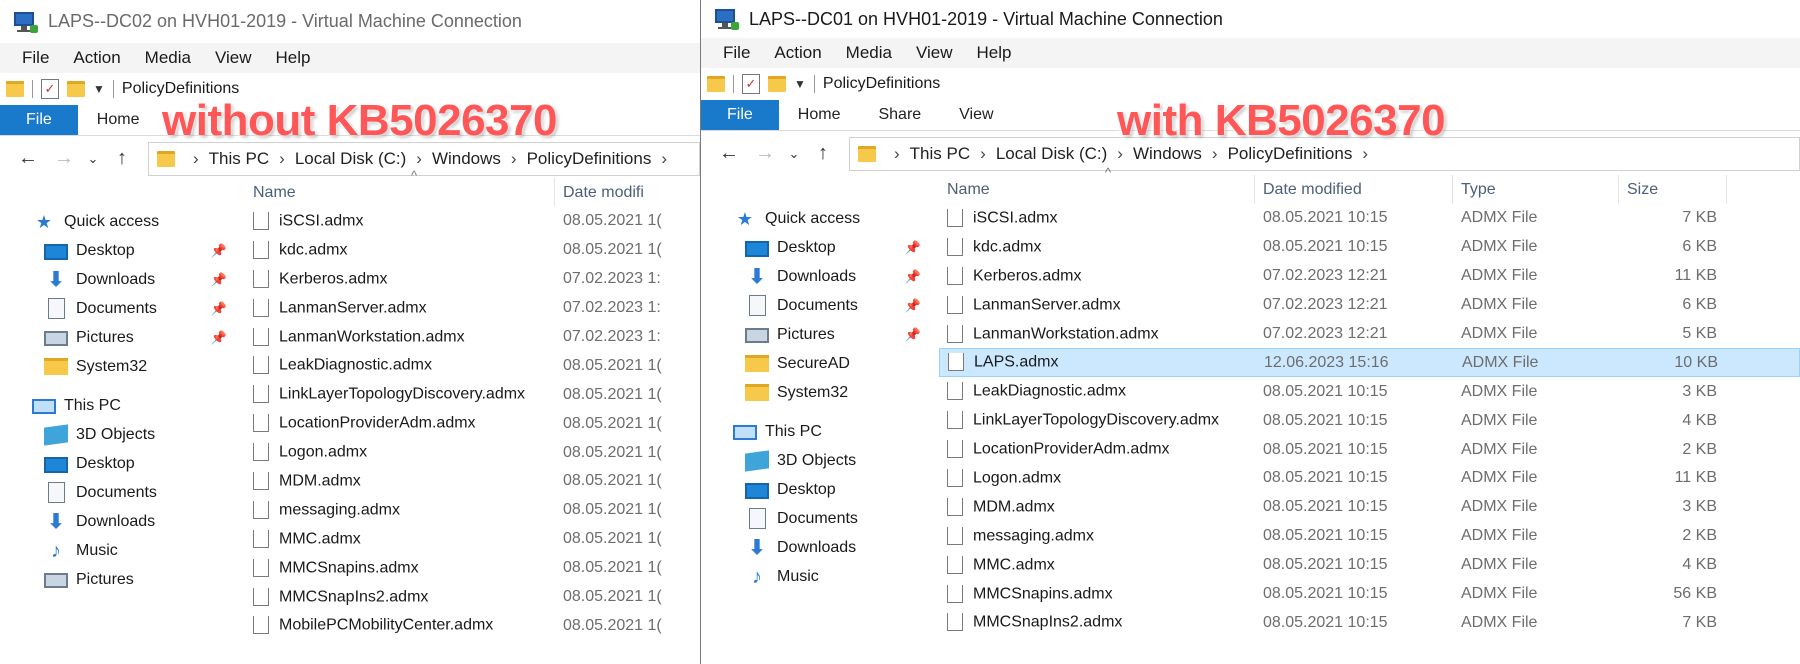 Image resolution: width=1800 pixels, height=664 pixels. What do you see at coordinates (994, 53) in the screenshot?
I see `menu-help: Help` at bounding box center [994, 53].